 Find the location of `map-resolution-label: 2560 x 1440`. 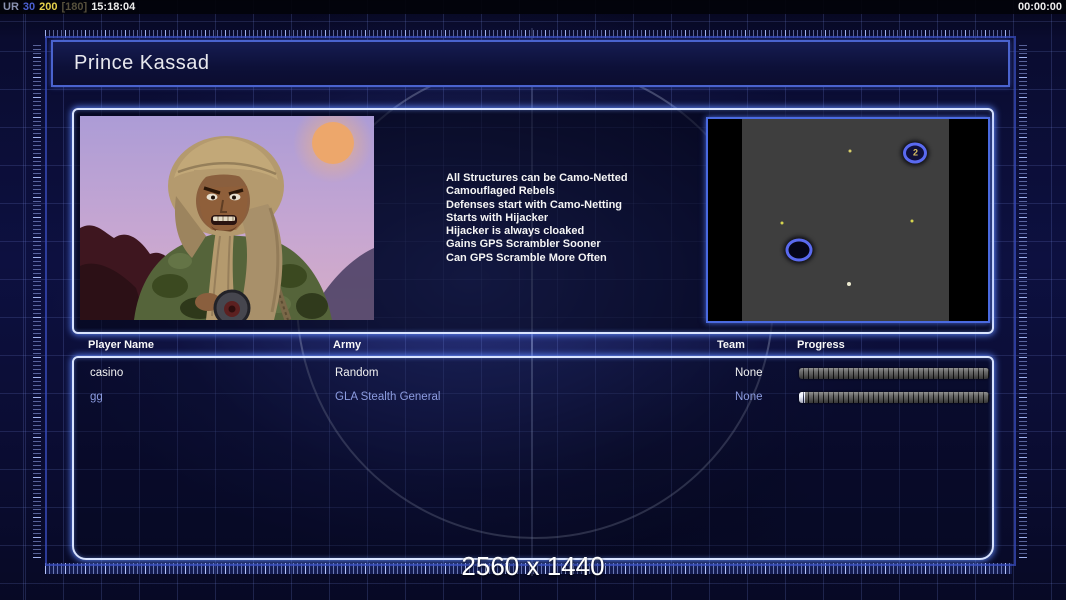

map-resolution-label: 2560 x 1440 is located at coordinates (533, 566).